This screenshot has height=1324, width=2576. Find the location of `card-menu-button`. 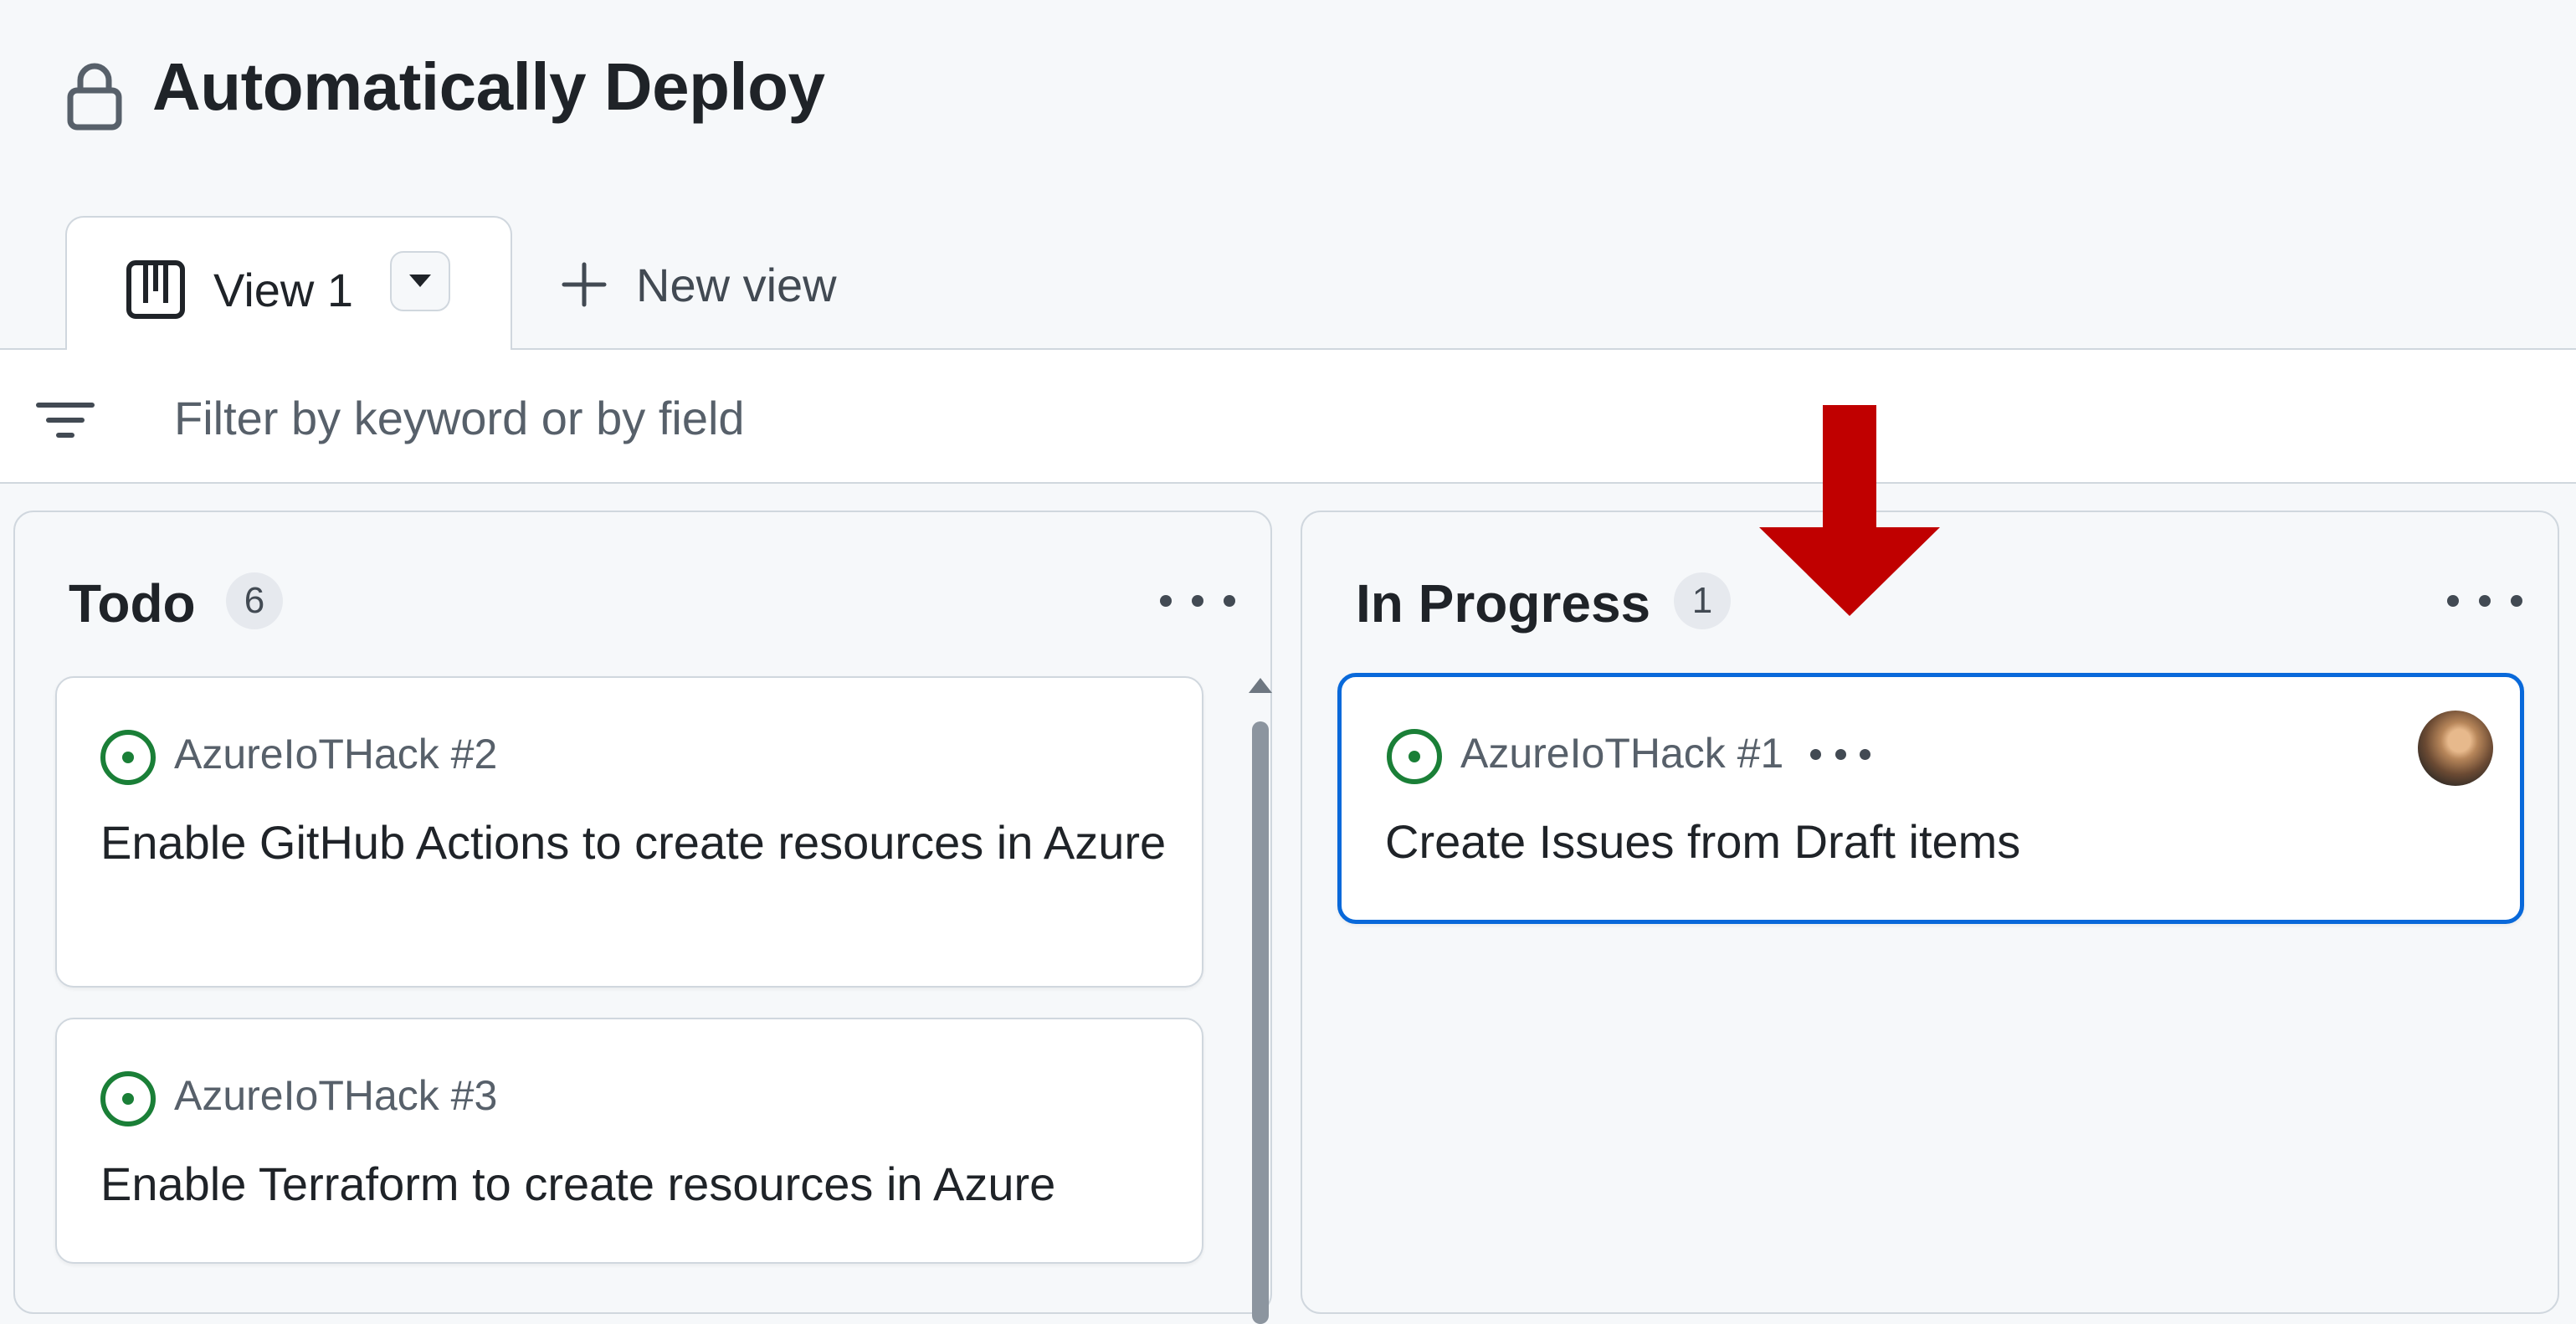

card-menu-button is located at coordinates (1840, 754).